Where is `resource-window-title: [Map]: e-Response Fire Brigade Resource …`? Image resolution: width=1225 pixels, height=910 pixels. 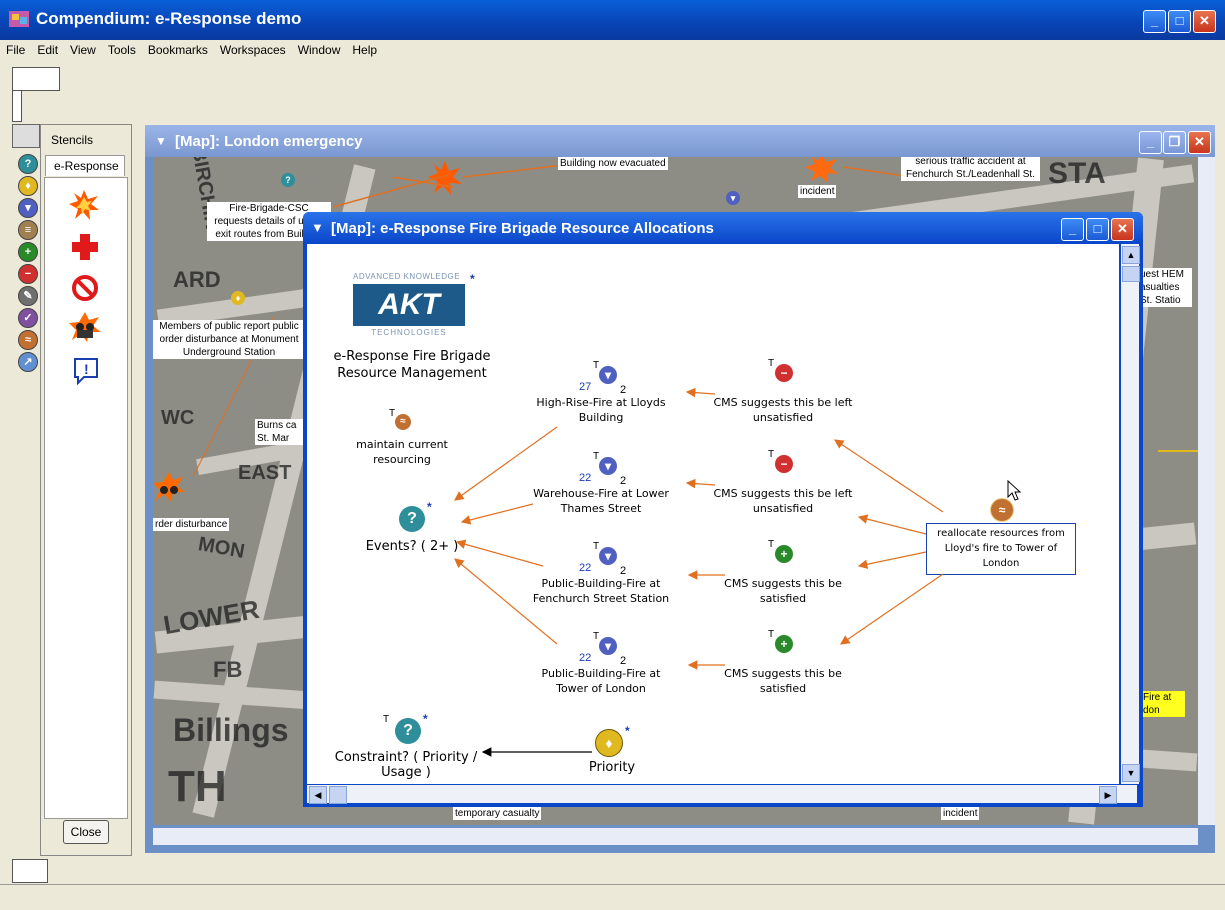 resource-window-title: [Map]: e-Response Fire Brigade Resource … is located at coordinates (522, 228).